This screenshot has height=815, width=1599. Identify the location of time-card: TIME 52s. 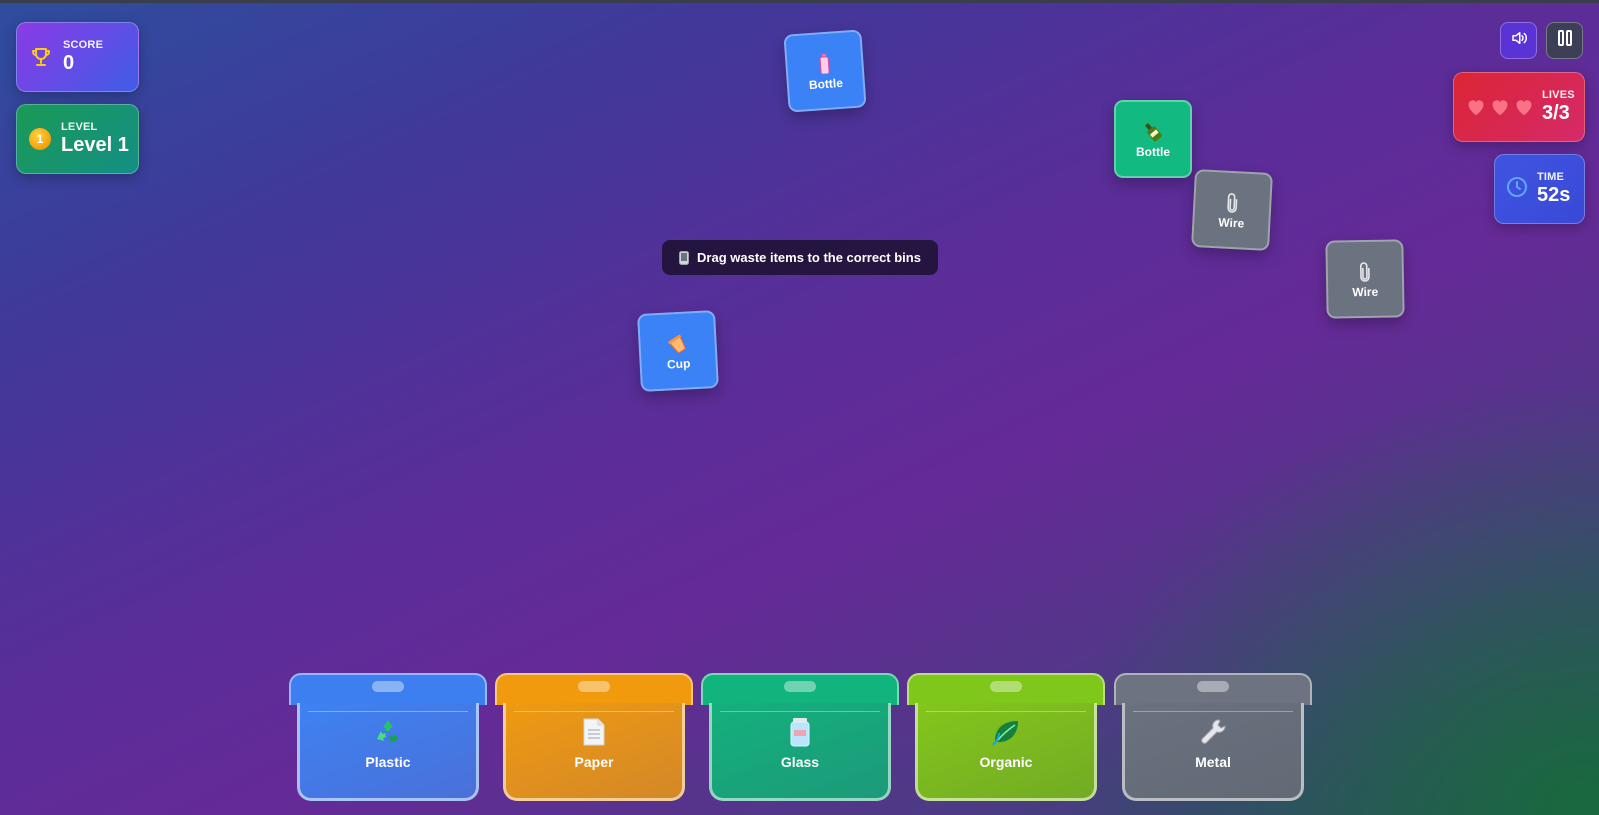
(1539, 189).